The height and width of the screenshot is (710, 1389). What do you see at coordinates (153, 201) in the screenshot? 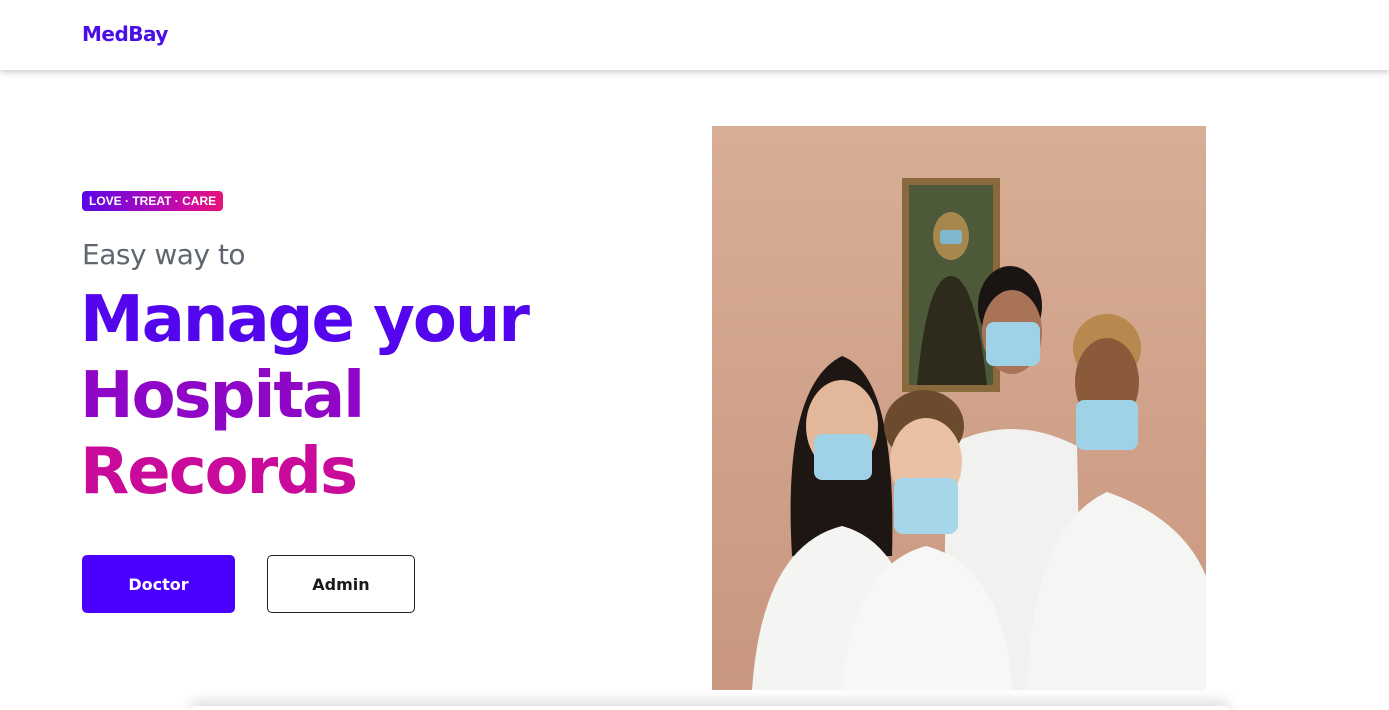
I see `tagline-badge: LOVE · TREAT · CARE` at bounding box center [153, 201].